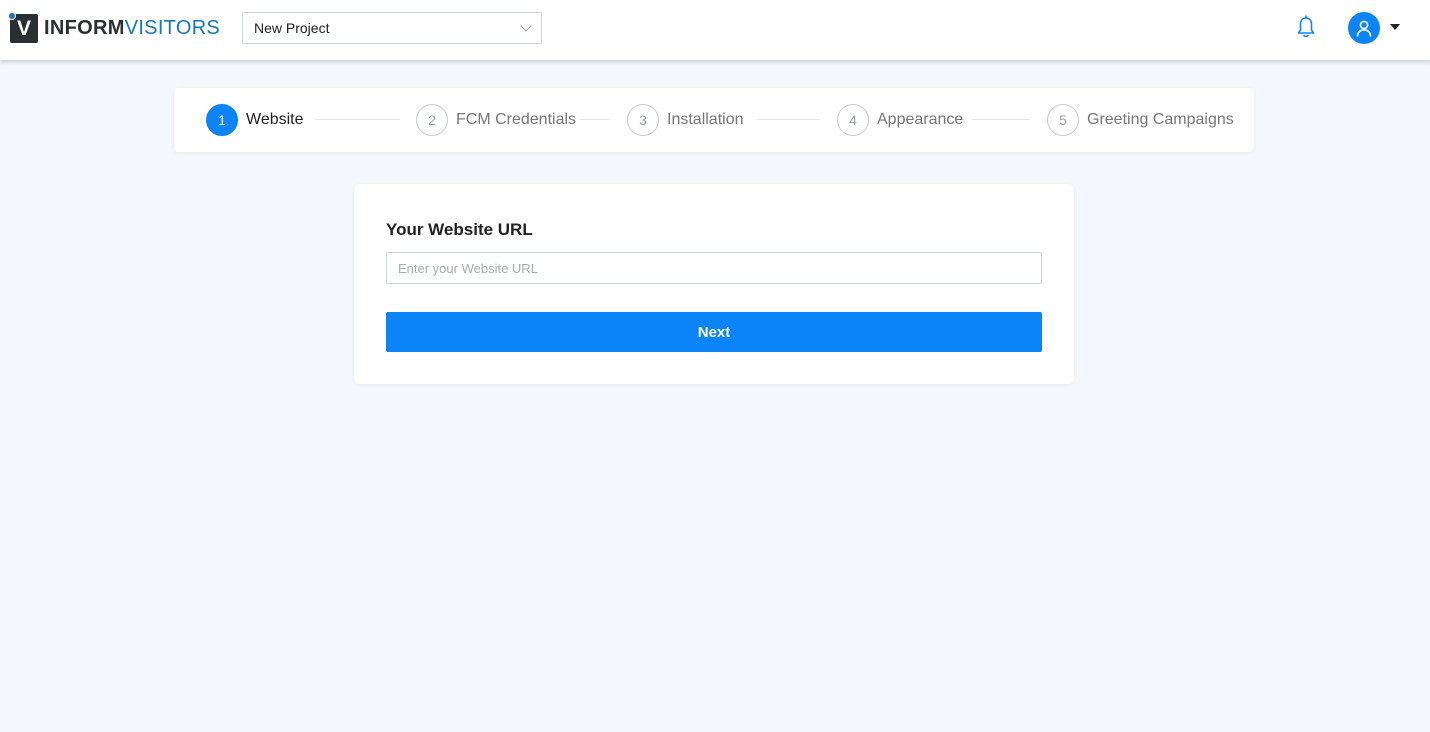 Image resolution: width=1430 pixels, height=732 pixels. Describe the element at coordinates (172, 28) in the screenshot. I see `logo-text-visitors: VISITORS` at that location.